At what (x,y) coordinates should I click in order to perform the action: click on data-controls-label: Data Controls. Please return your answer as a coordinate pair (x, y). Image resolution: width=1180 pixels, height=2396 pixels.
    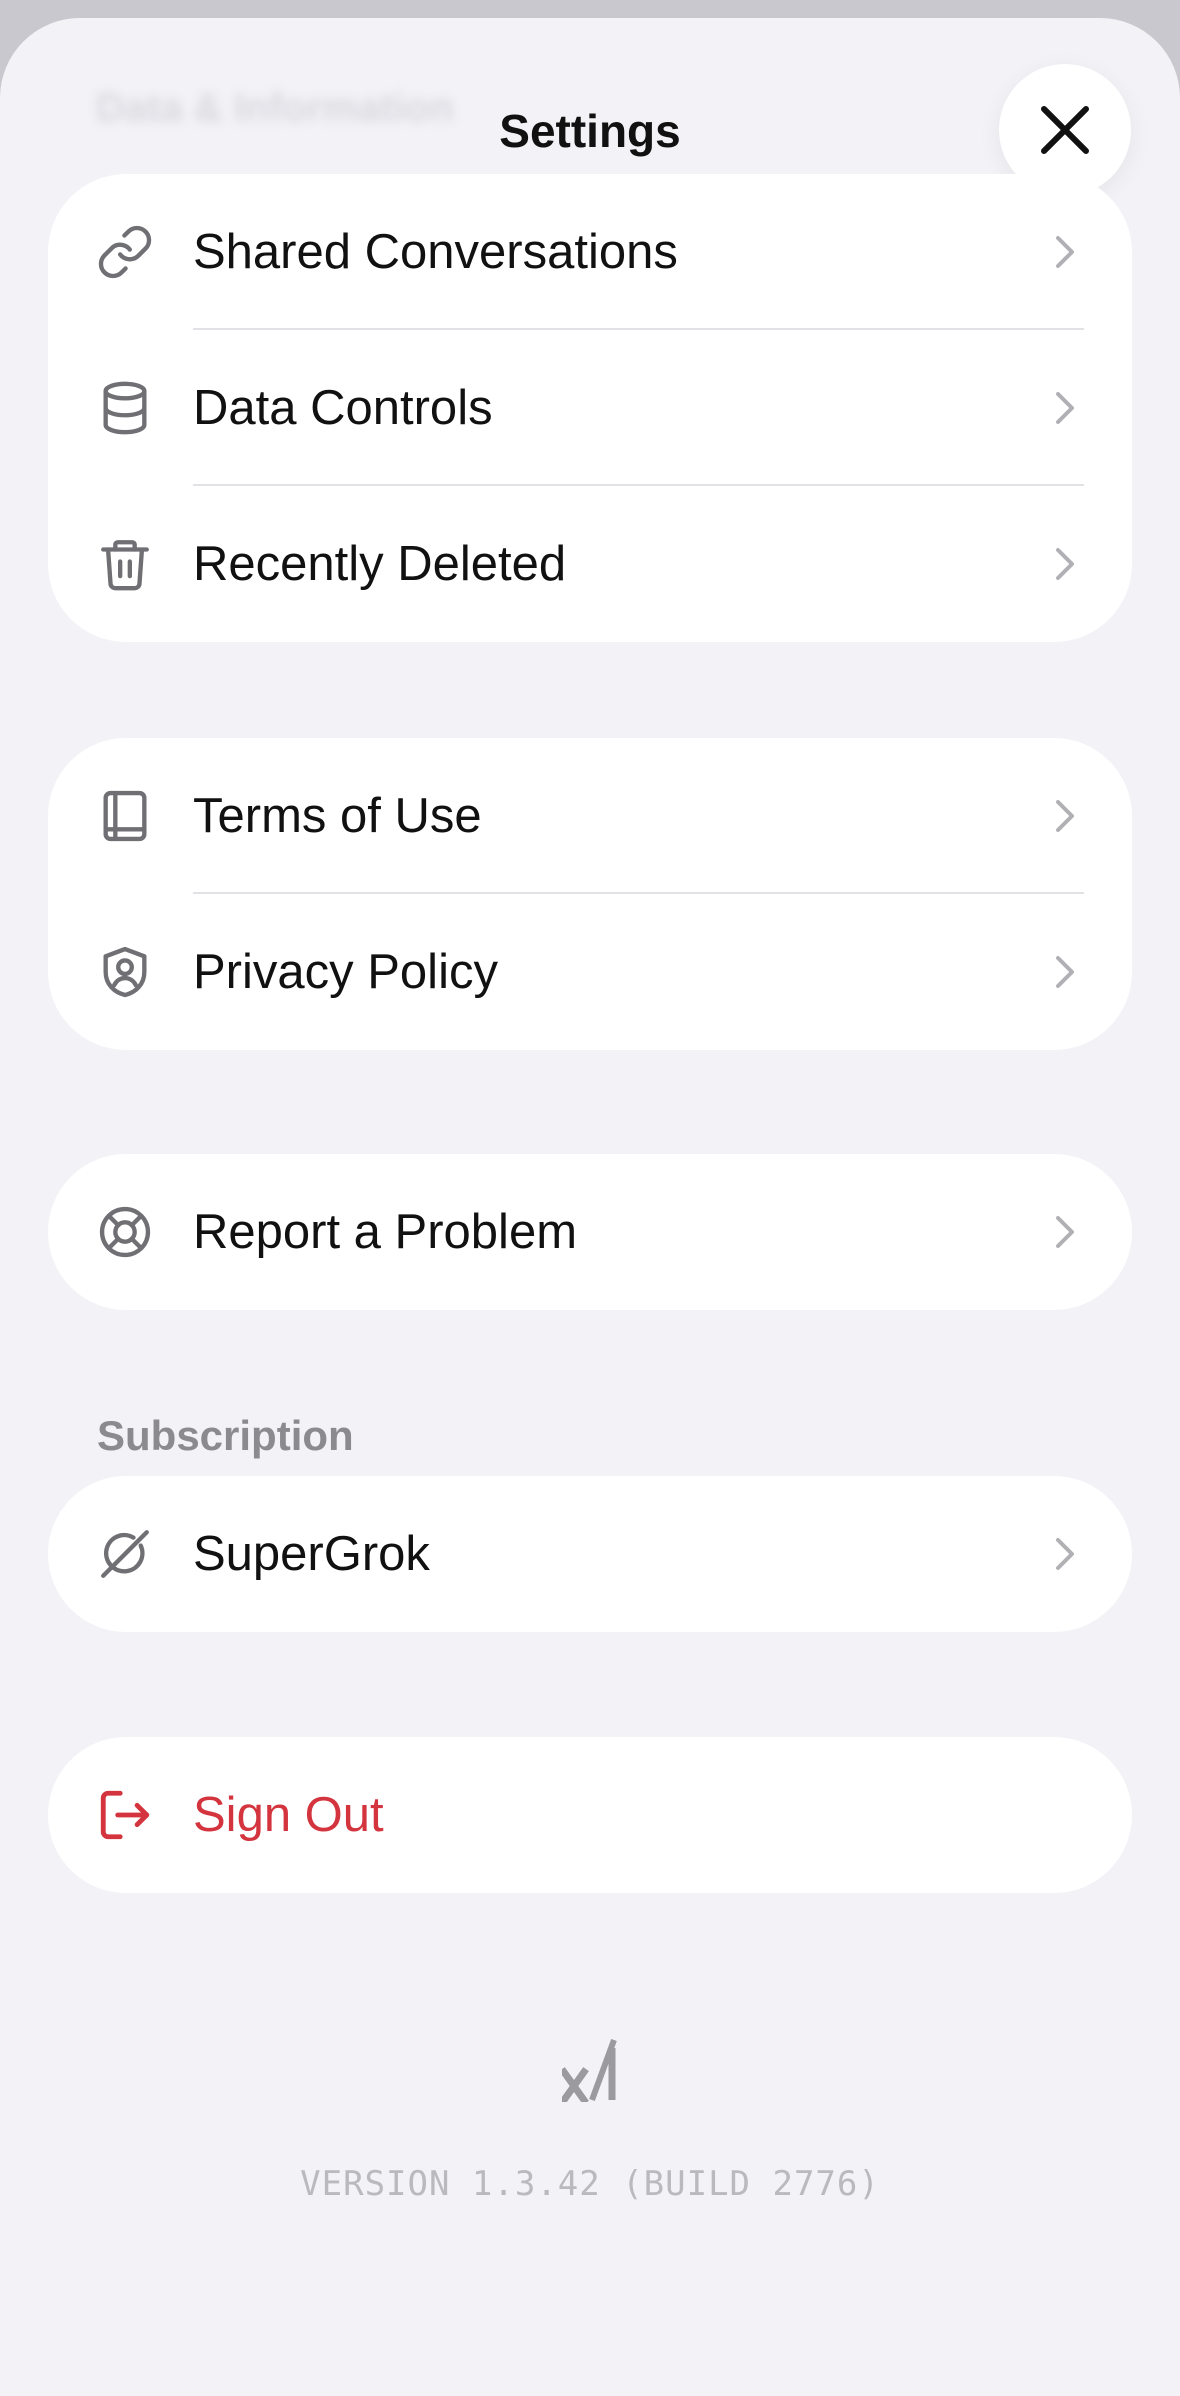
    Looking at the image, I should click on (343, 408).